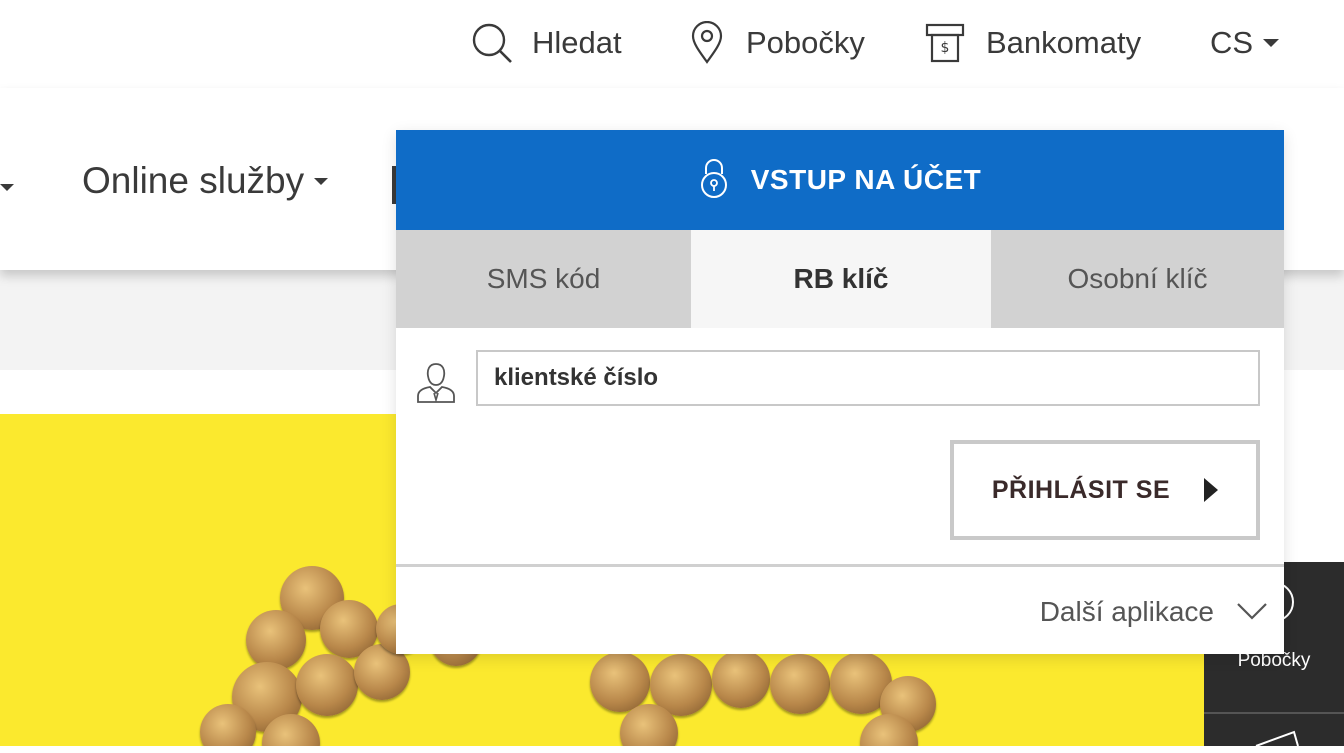  What do you see at coordinates (1277, 740) in the screenshot?
I see `card-icon` at bounding box center [1277, 740].